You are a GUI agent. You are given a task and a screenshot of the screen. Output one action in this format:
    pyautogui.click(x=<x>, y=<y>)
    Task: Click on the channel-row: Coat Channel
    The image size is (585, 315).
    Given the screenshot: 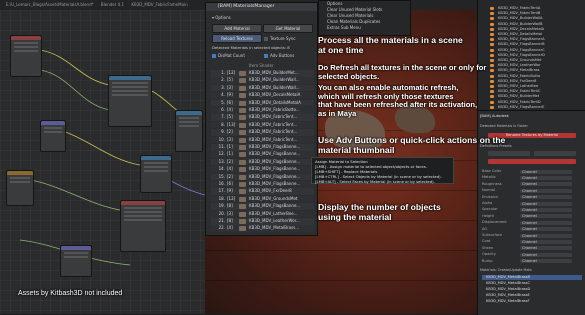 What is the action you would take?
    pyautogui.click(x=532, y=241)
    